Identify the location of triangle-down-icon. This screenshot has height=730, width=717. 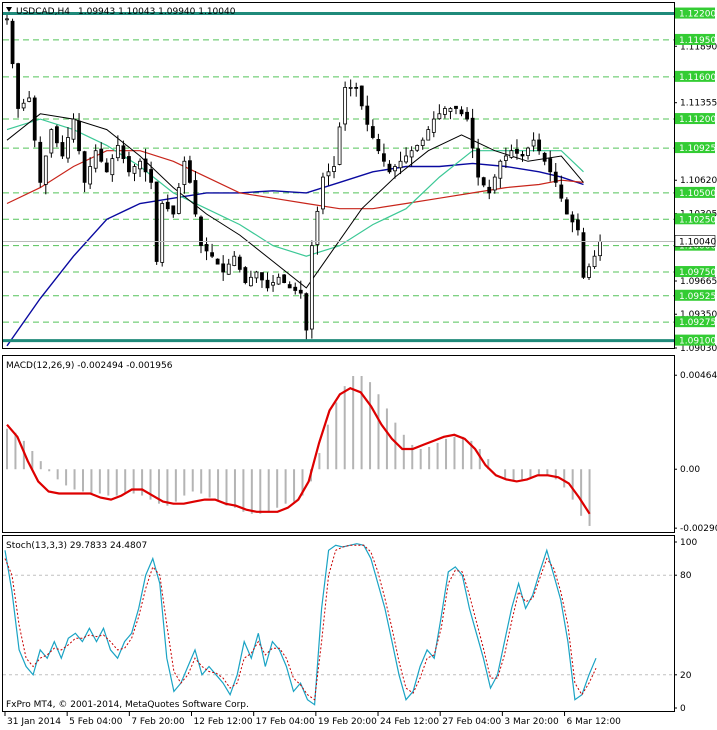
(9, 9).